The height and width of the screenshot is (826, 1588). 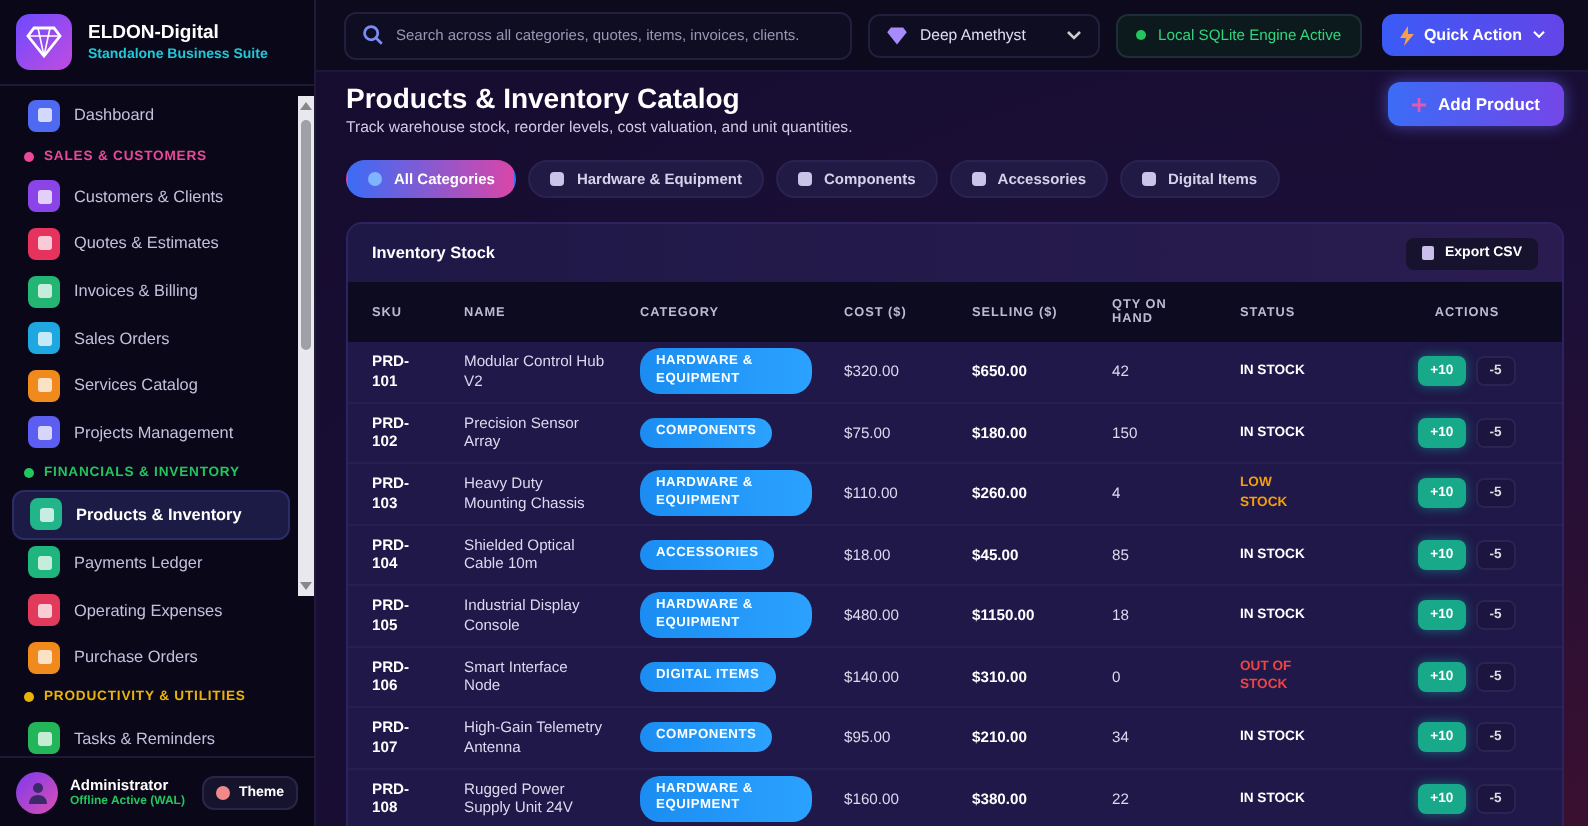 What do you see at coordinates (1472, 35) in the screenshot?
I see `quick-action-button: Quick Action` at bounding box center [1472, 35].